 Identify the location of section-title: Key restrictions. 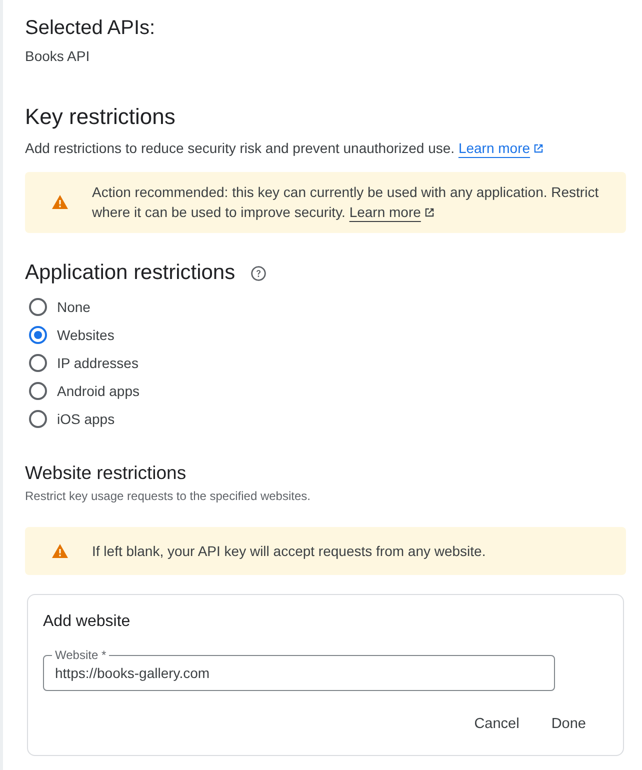
(100, 117).